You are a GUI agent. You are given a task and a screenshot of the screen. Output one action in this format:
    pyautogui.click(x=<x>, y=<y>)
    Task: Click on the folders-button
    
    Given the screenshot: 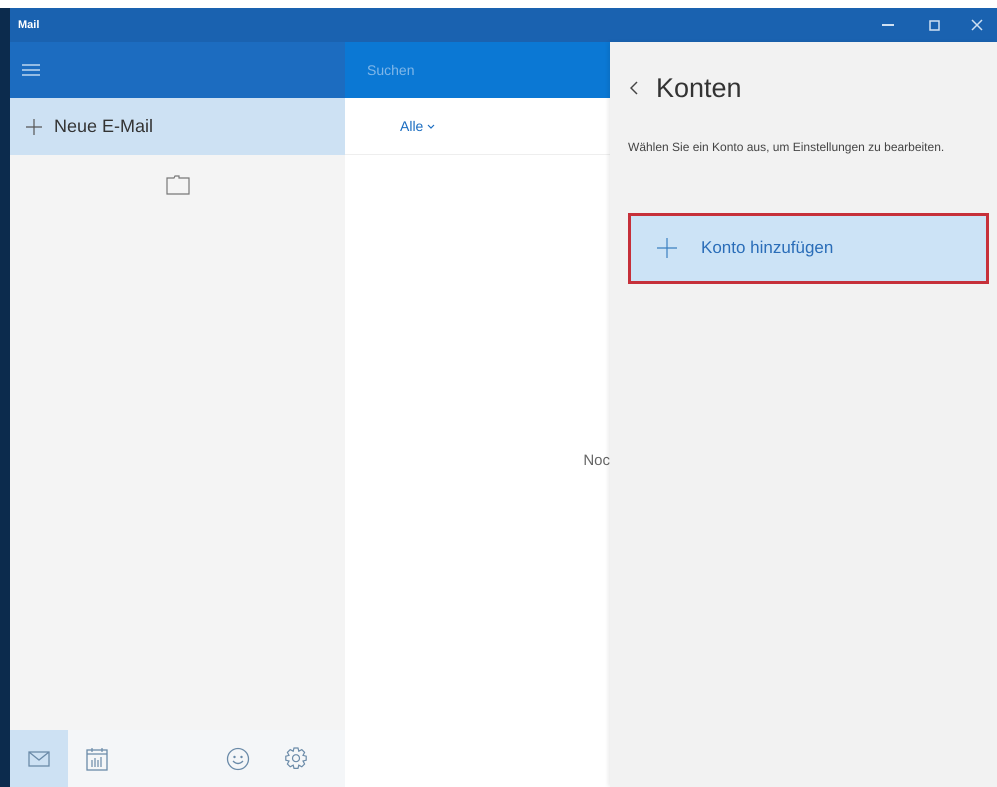 What is the action you would take?
    pyautogui.click(x=178, y=185)
    